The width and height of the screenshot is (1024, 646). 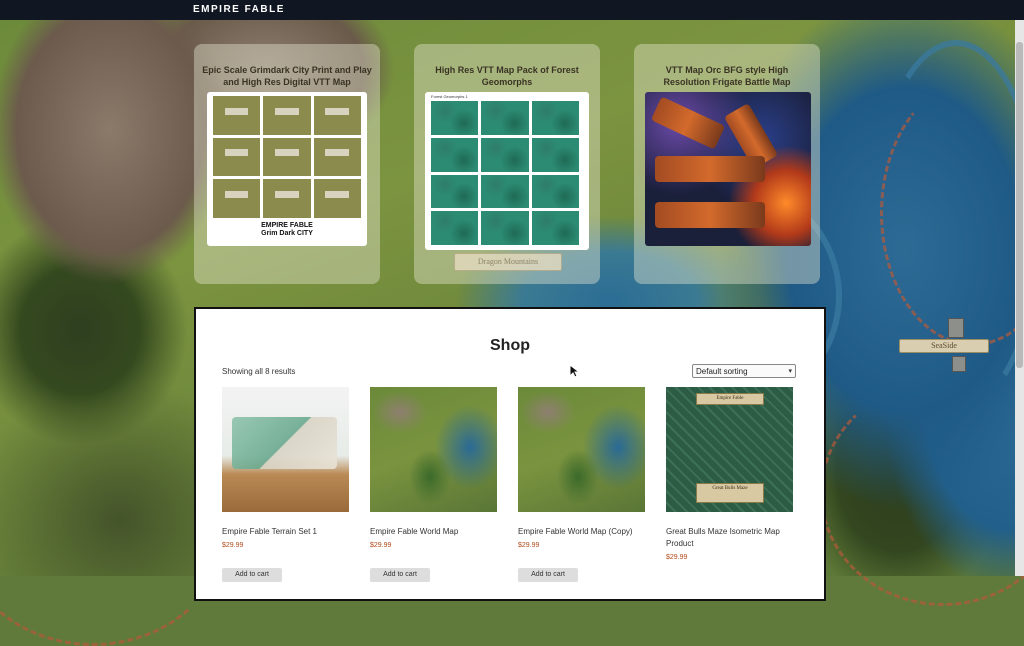 I want to click on maze-image-tag: Great Bulls Maze, so click(x=730, y=493).